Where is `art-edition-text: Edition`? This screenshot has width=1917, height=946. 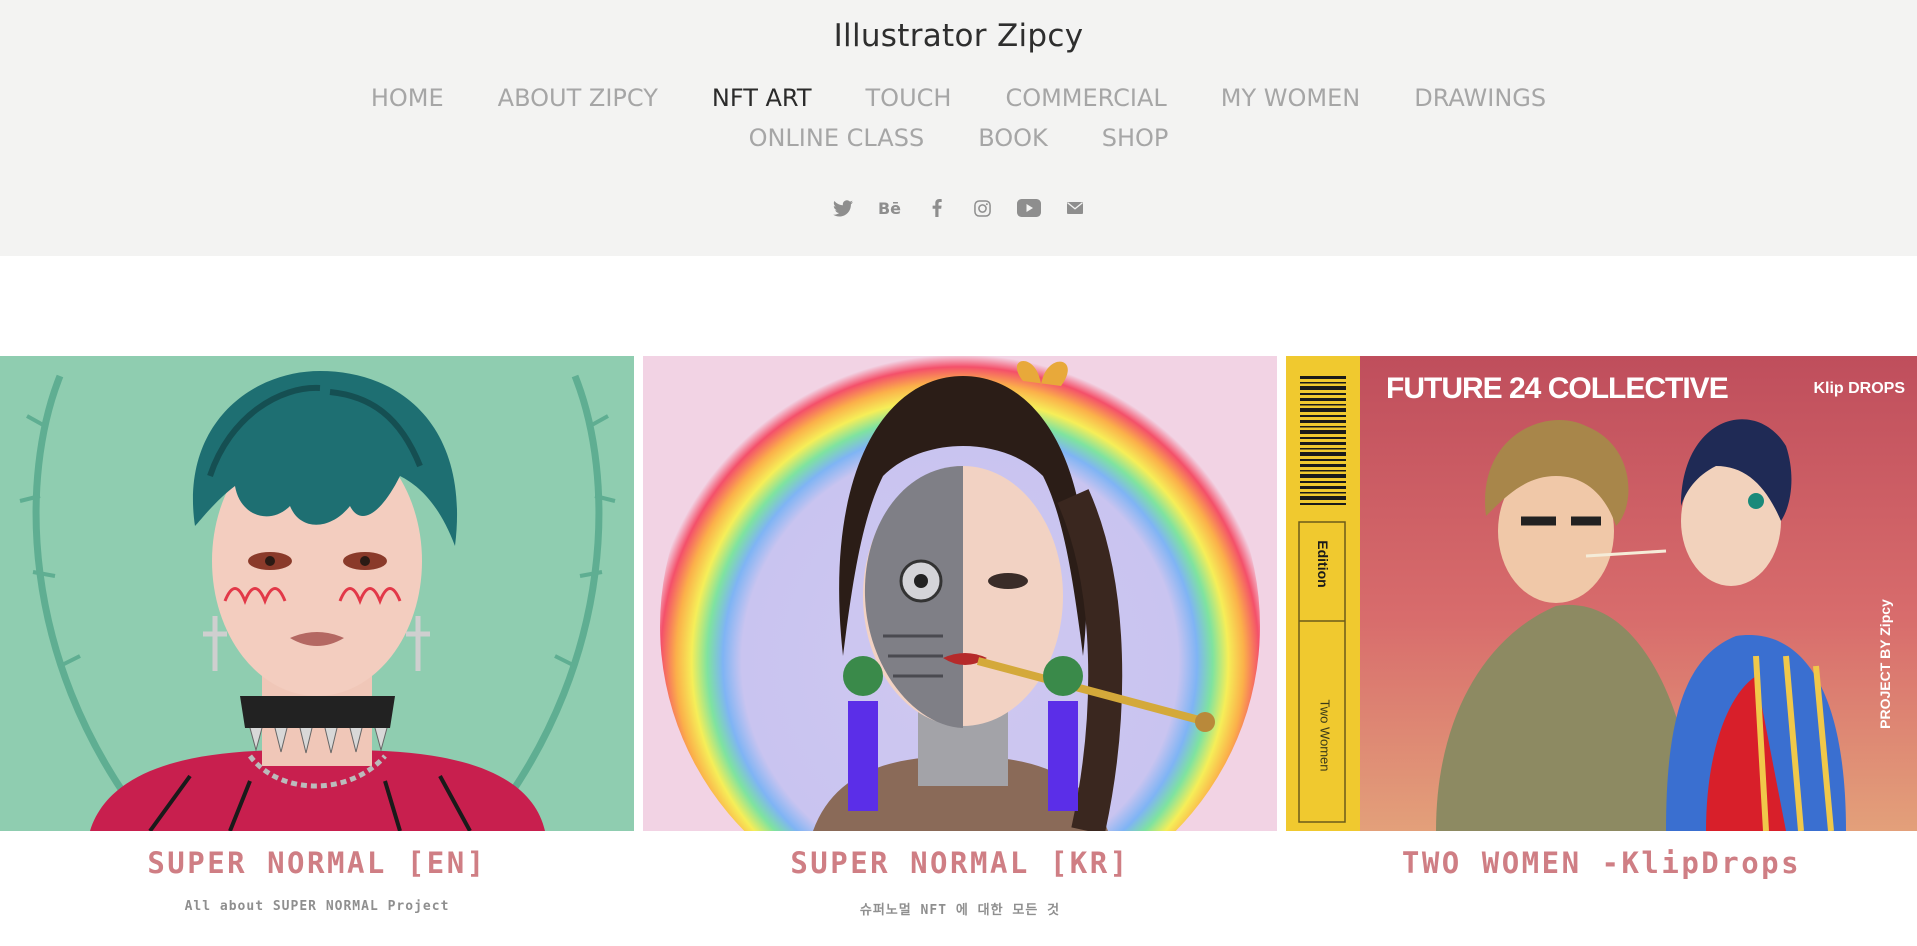 art-edition-text: Edition is located at coordinates (1323, 564).